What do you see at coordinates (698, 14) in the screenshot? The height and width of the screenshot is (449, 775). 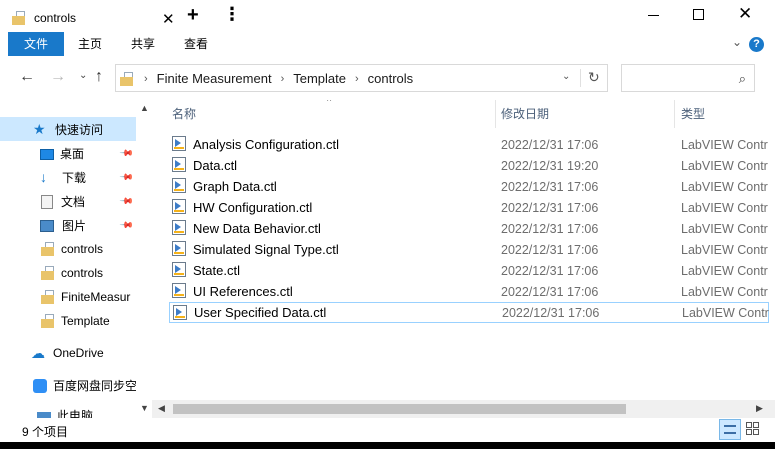 I see `maximize-button` at bounding box center [698, 14].